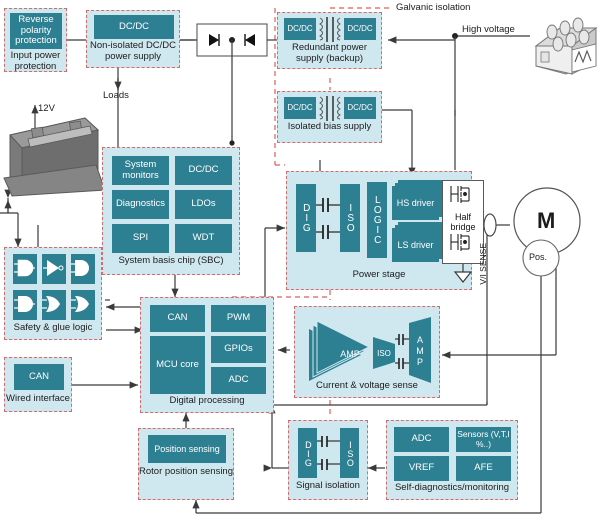  I want to click on vref-box: VREF, so click(421, 468).